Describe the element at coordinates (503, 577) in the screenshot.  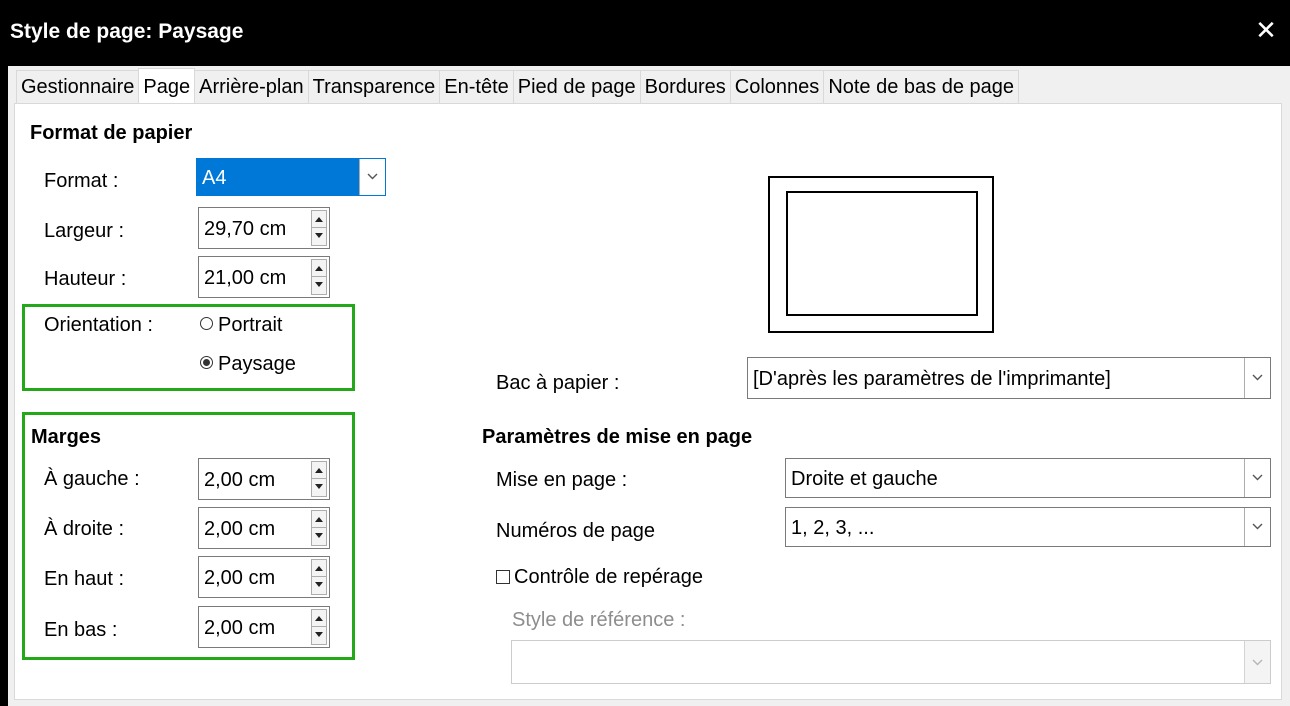
I see `register-true-checkbox` at that location.